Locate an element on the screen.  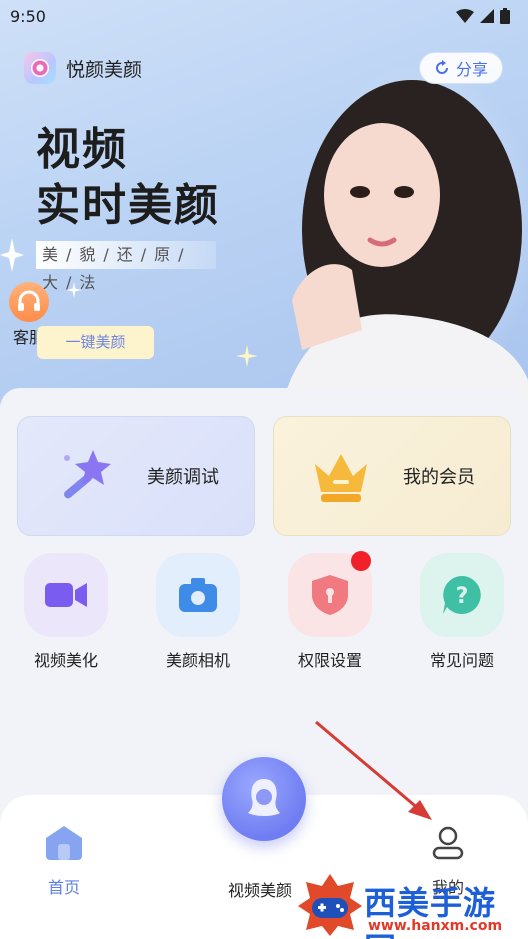
my-membership-label: 我的会员 is located at coordinates (439, 477).